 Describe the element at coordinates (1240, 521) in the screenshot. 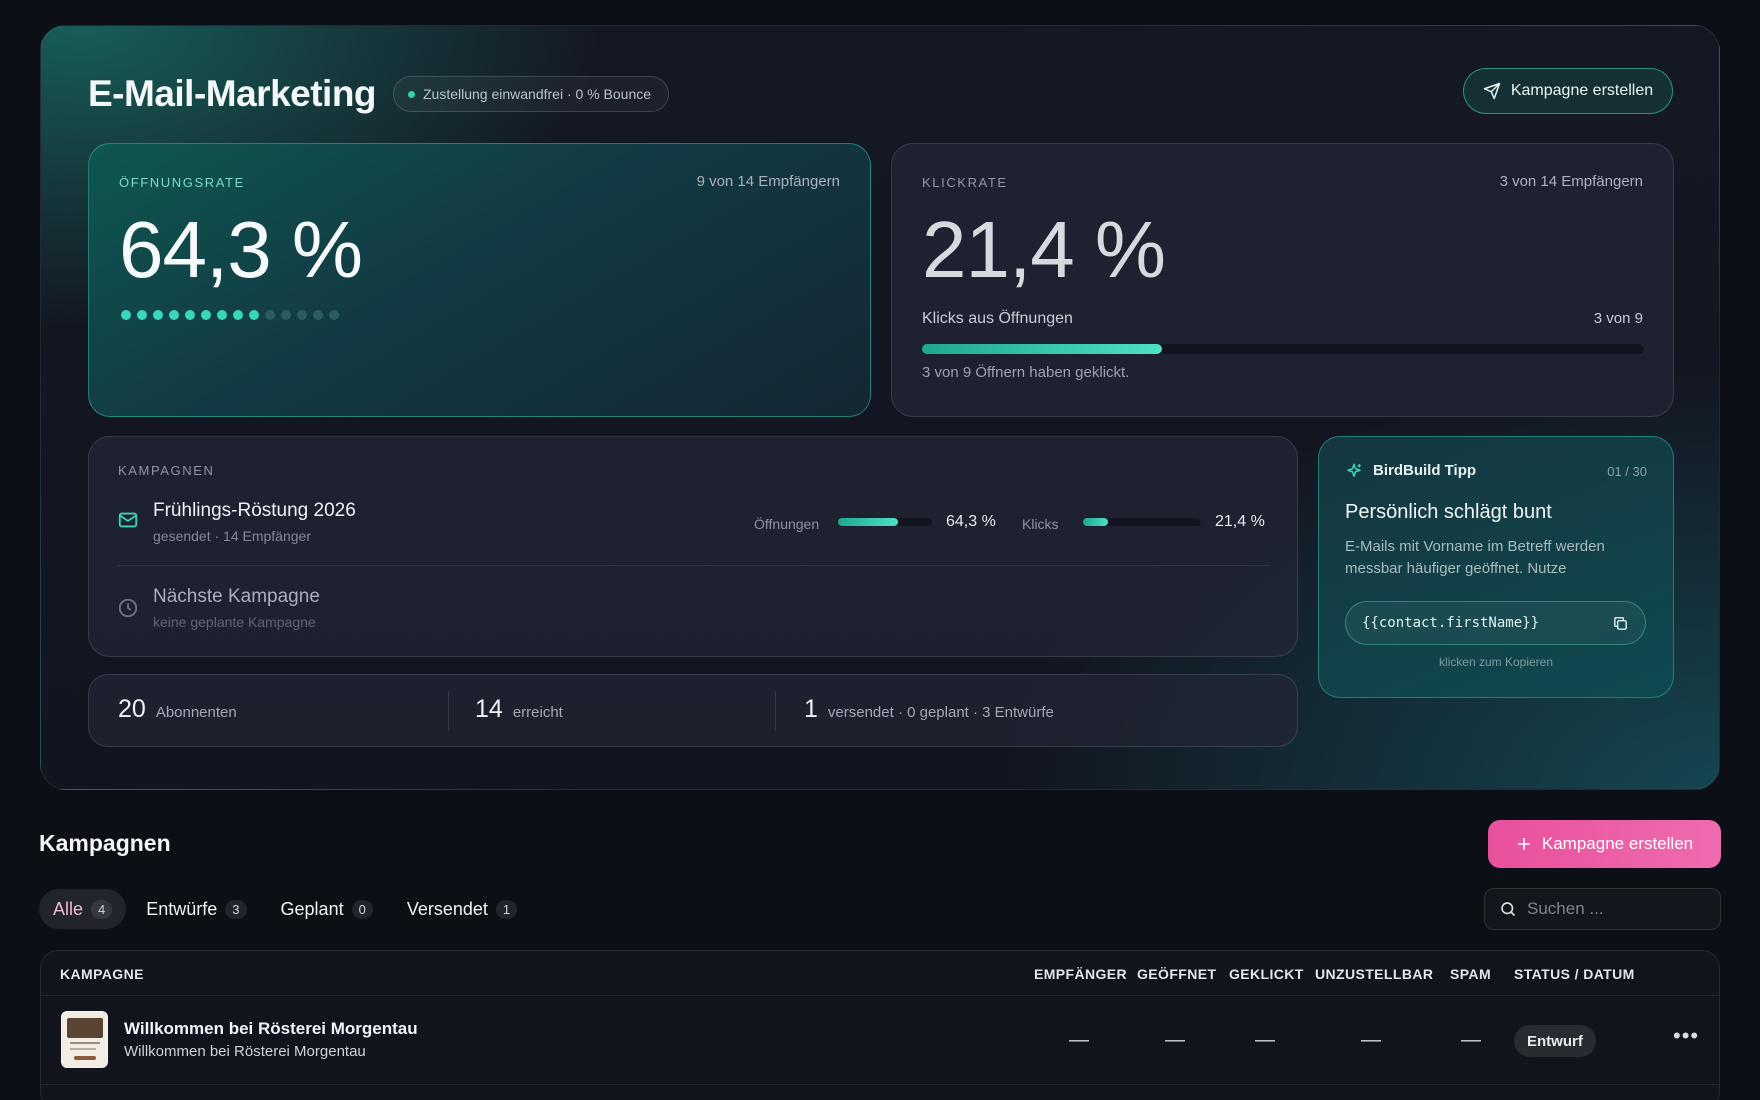

I see `clicks-value: 21,4 %` at that location.